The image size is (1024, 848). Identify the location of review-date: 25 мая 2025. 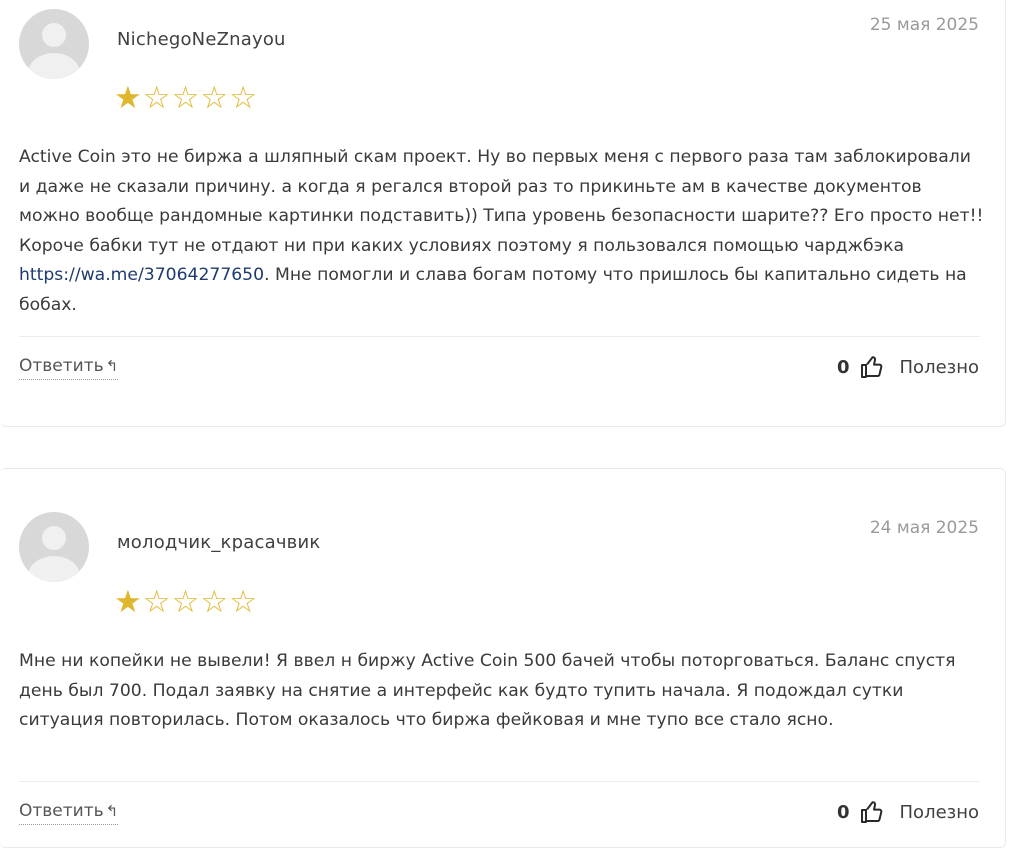
(924, 25).